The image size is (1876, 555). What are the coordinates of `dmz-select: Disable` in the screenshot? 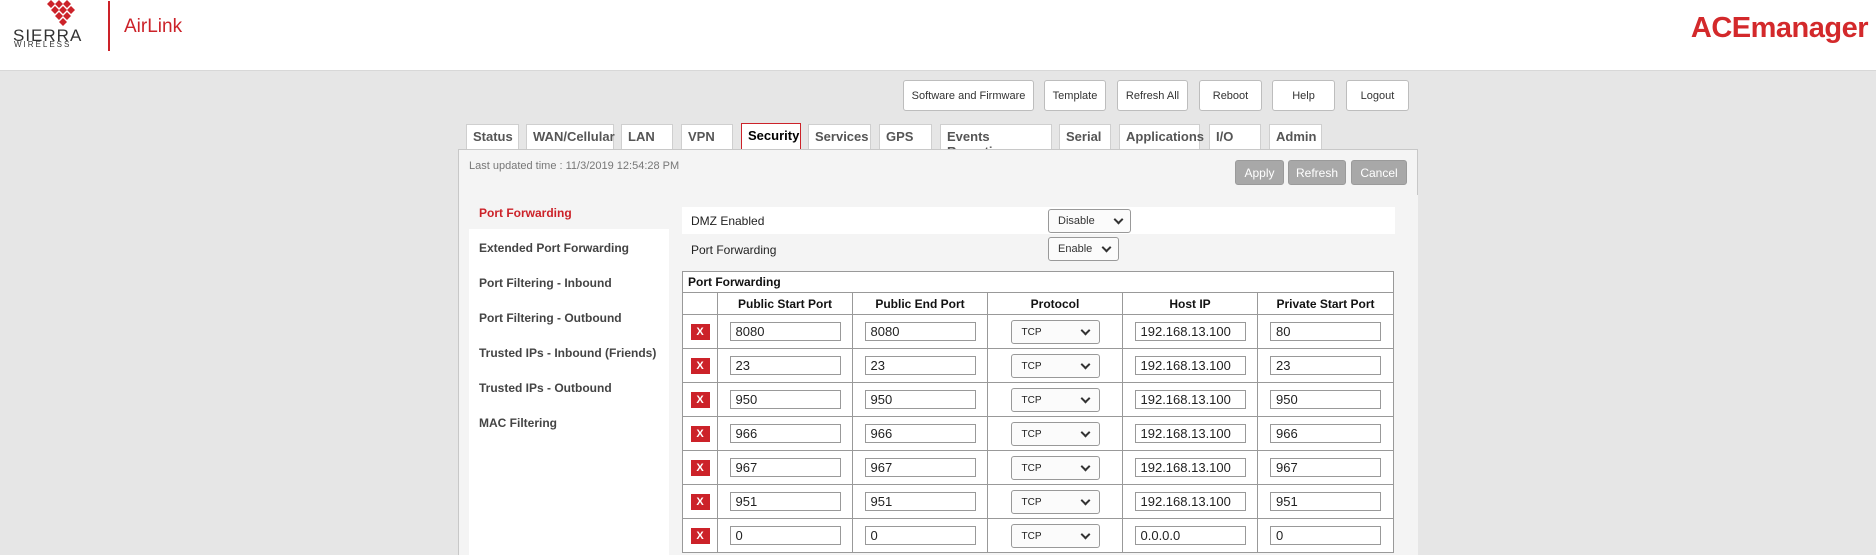 It's located at (1089, 221).